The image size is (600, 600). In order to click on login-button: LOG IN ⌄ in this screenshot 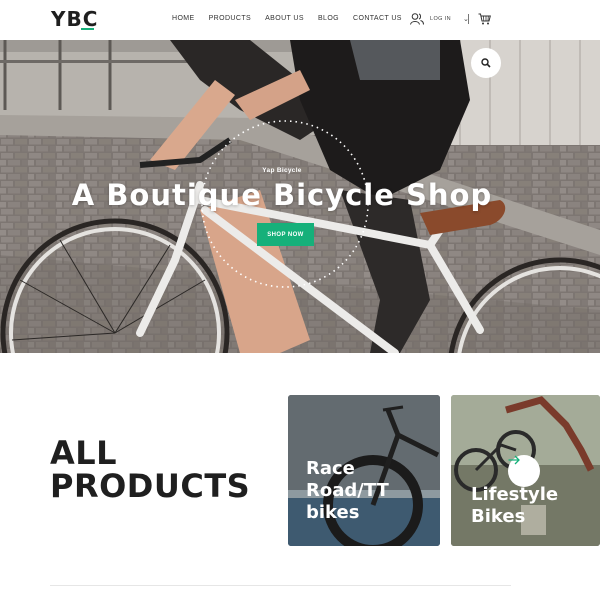, I will do `click(439, 19)`.